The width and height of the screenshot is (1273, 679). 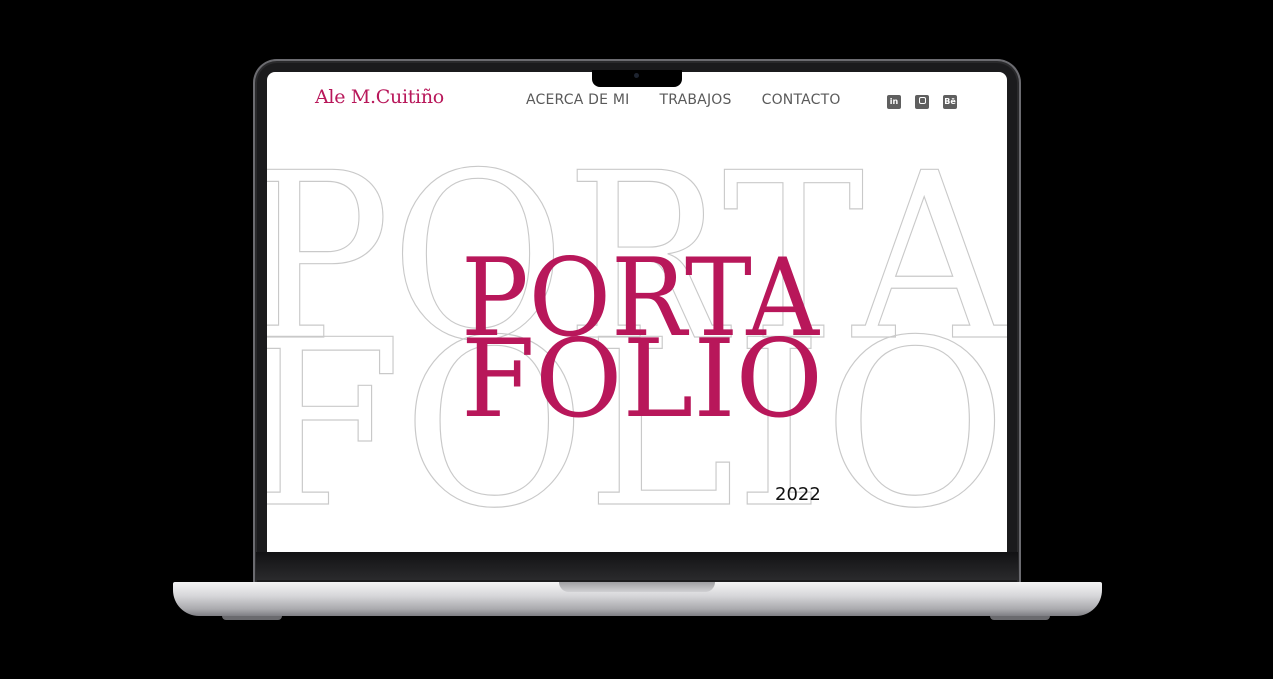 I want to click on hero-title: PORTA FOLIO, so click(x=642, y=339).